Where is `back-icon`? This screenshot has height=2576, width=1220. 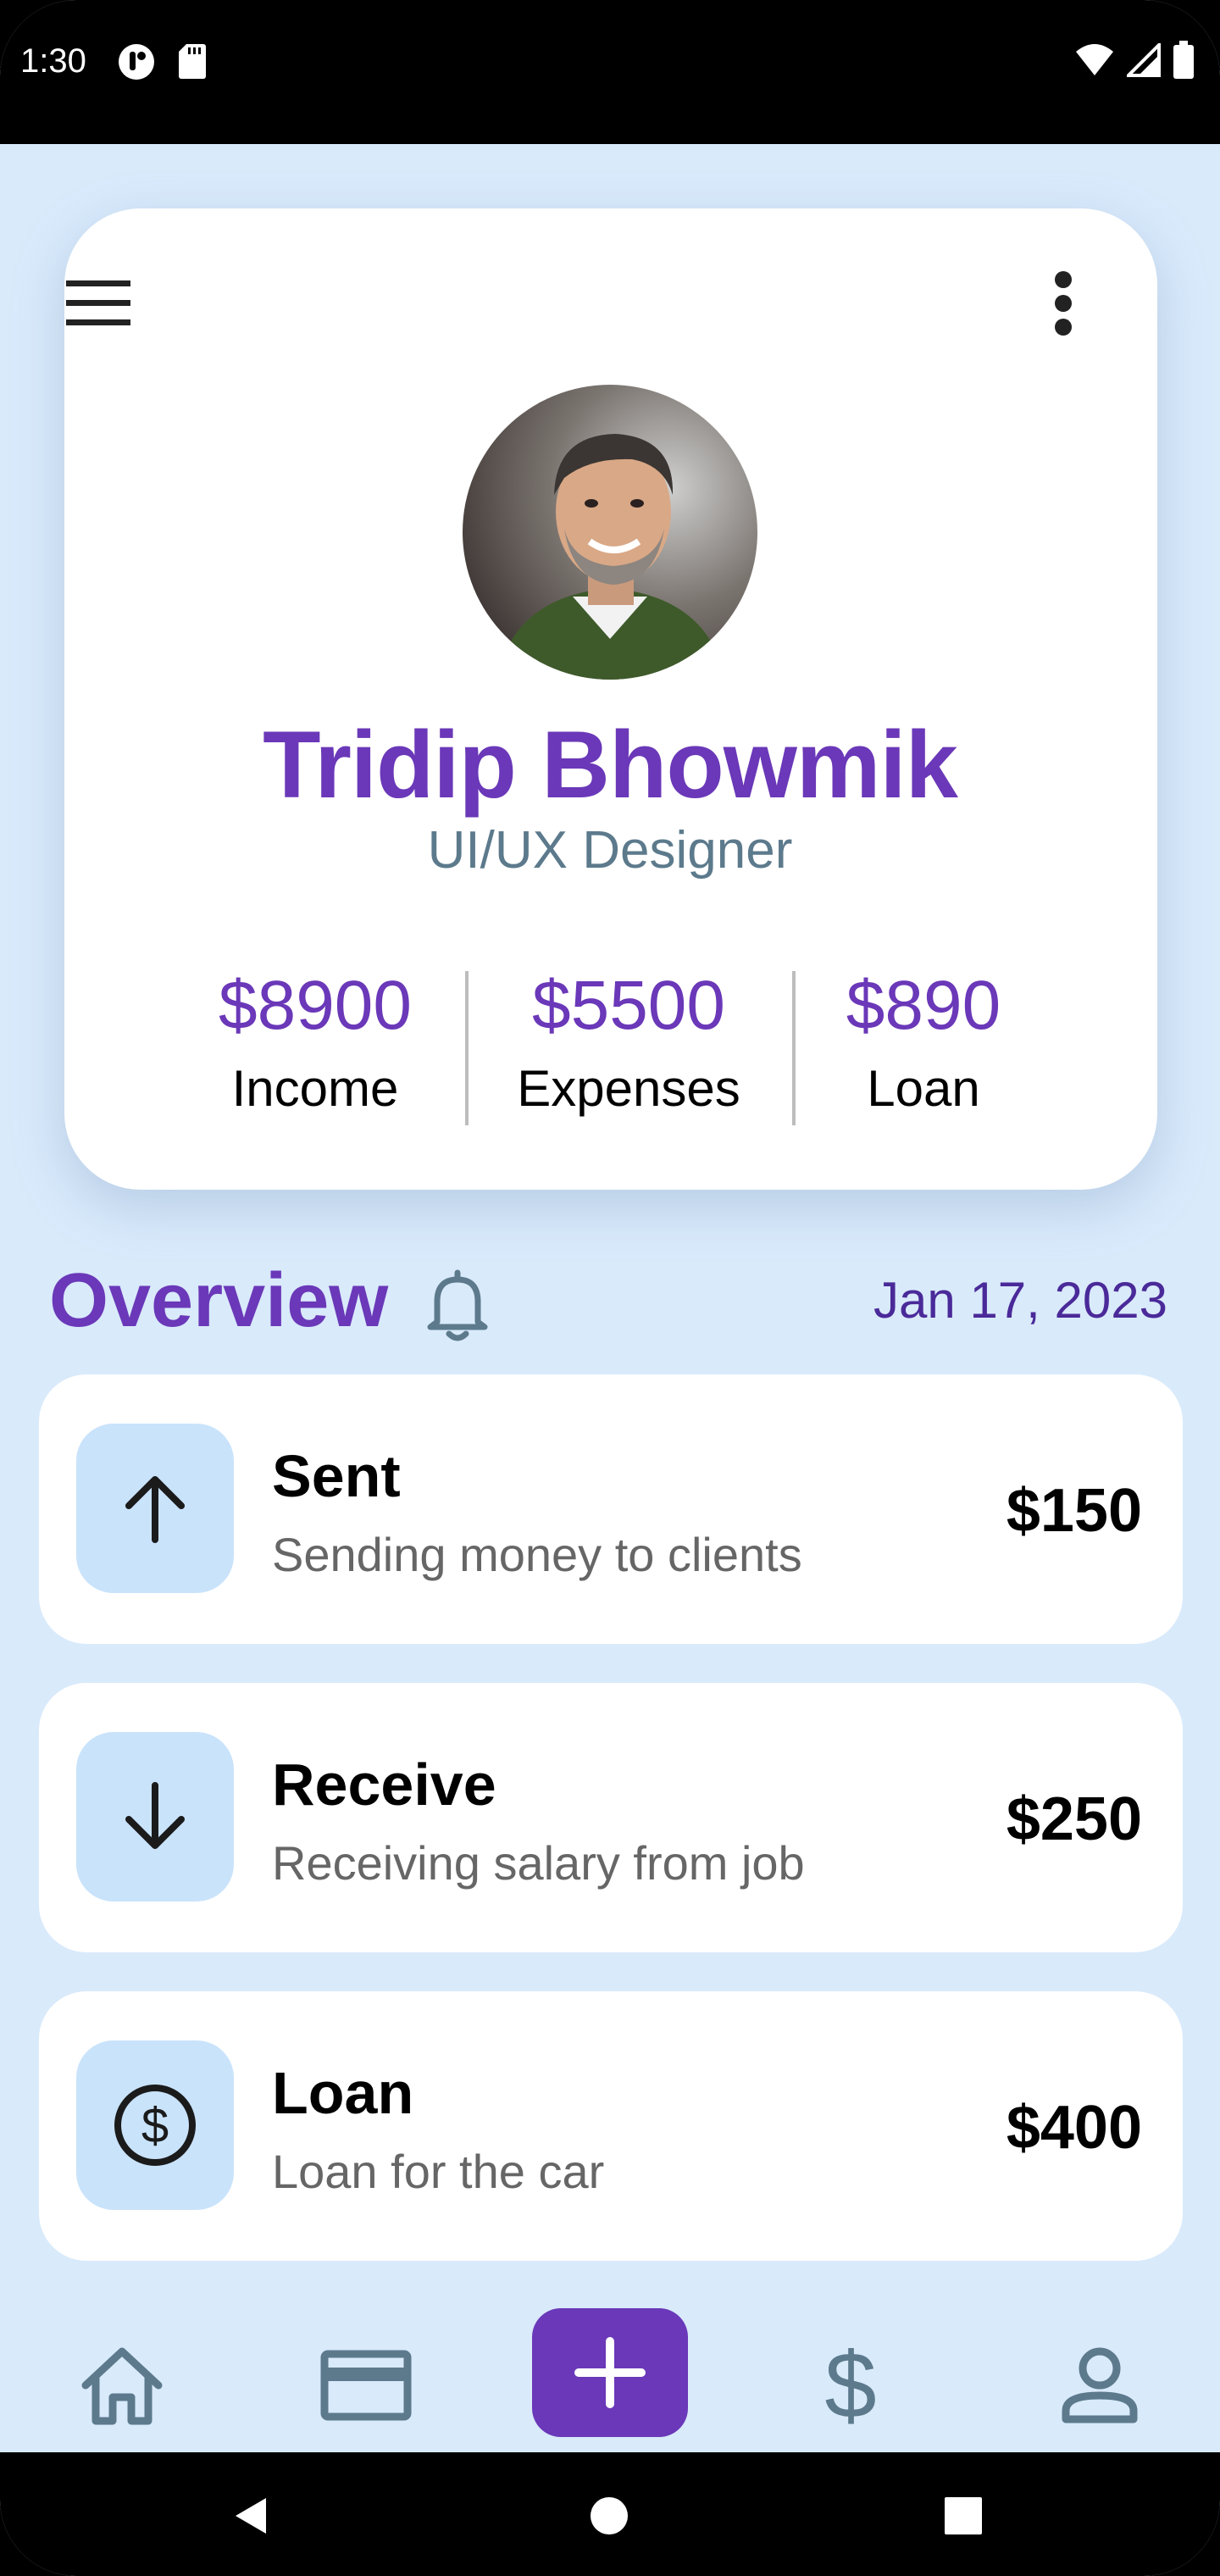
back-icon is located at coordinates (251, 2516).